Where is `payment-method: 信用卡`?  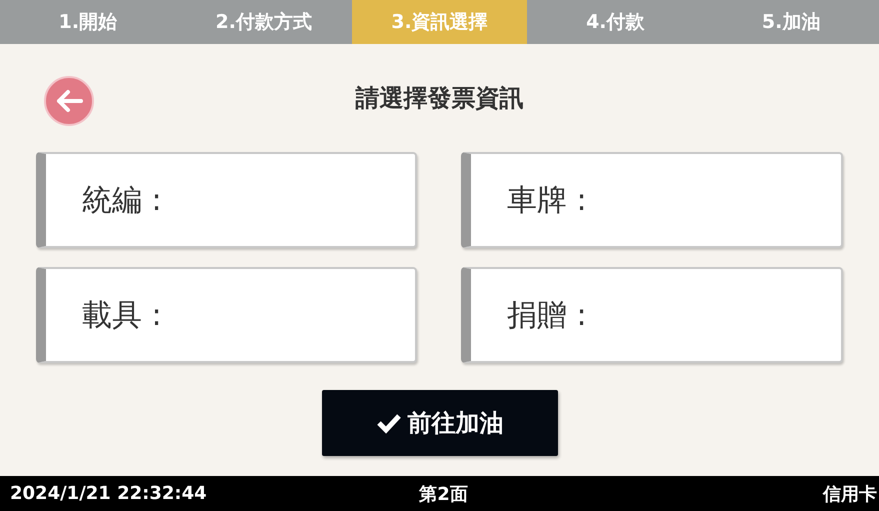
payment-method: 信用卡 is located at coordinates (850, 494).